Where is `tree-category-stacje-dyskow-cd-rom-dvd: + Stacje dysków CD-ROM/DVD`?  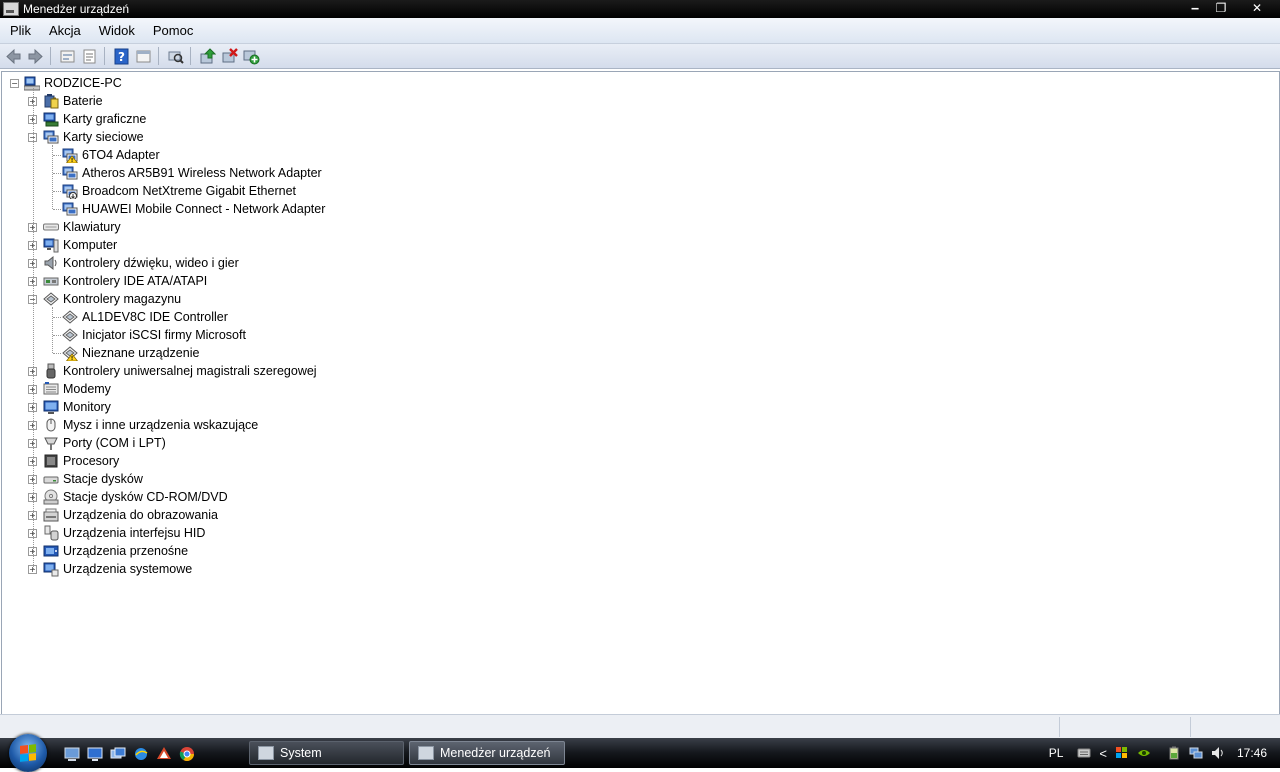
tree-category-stacje-dyskow-cd-rom-dvd: + Stacje dysków CD-ROM/DVD is located at coordinates (637, 497).